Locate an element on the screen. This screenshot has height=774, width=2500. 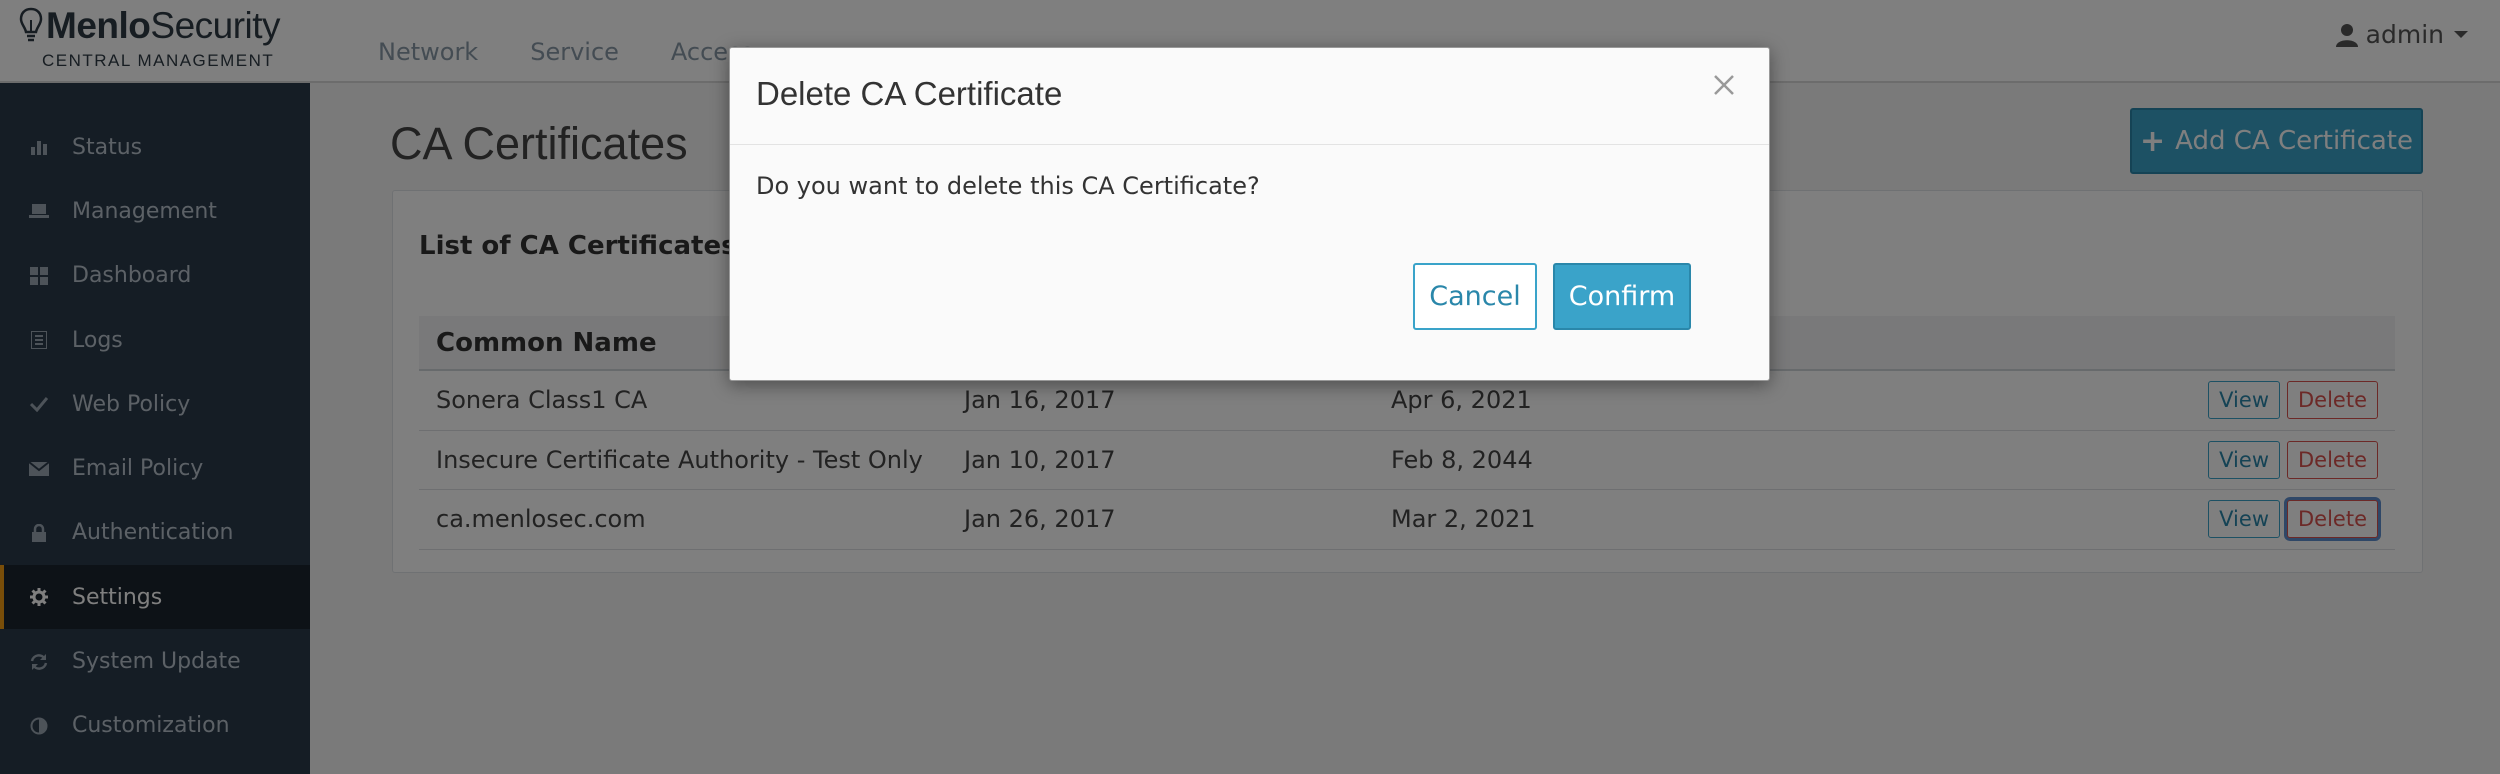
modal-title: Delete CA Certificate is located at coordinates (909, 93).